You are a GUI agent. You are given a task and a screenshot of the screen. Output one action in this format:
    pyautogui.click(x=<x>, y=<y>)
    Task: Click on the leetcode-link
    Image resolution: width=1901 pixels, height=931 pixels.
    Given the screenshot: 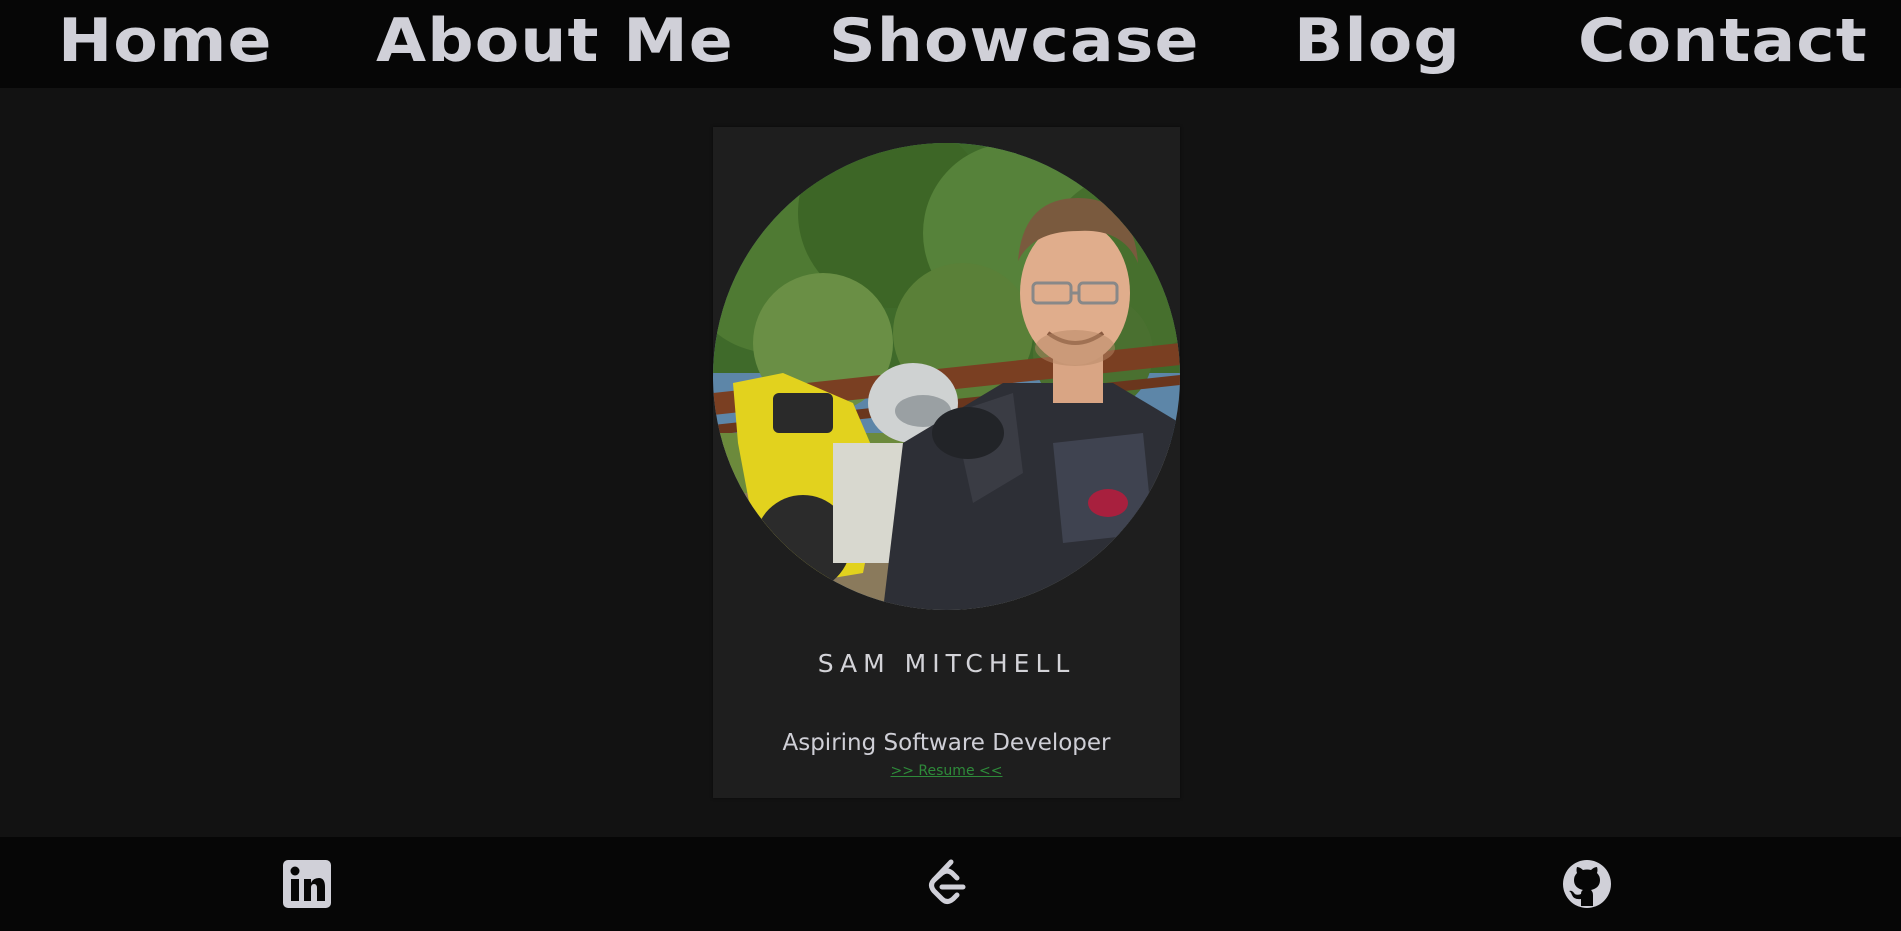 What is the action you would take?
    pyautogui.click(x=947, y=884)
    